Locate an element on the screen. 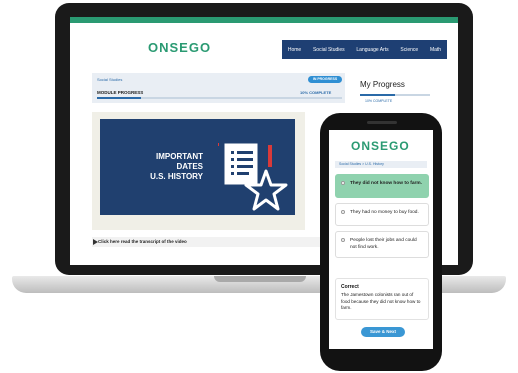 The image size is (518, 373). answer-option-1: They did not know how to farm. is located at coordinates (382, 186).